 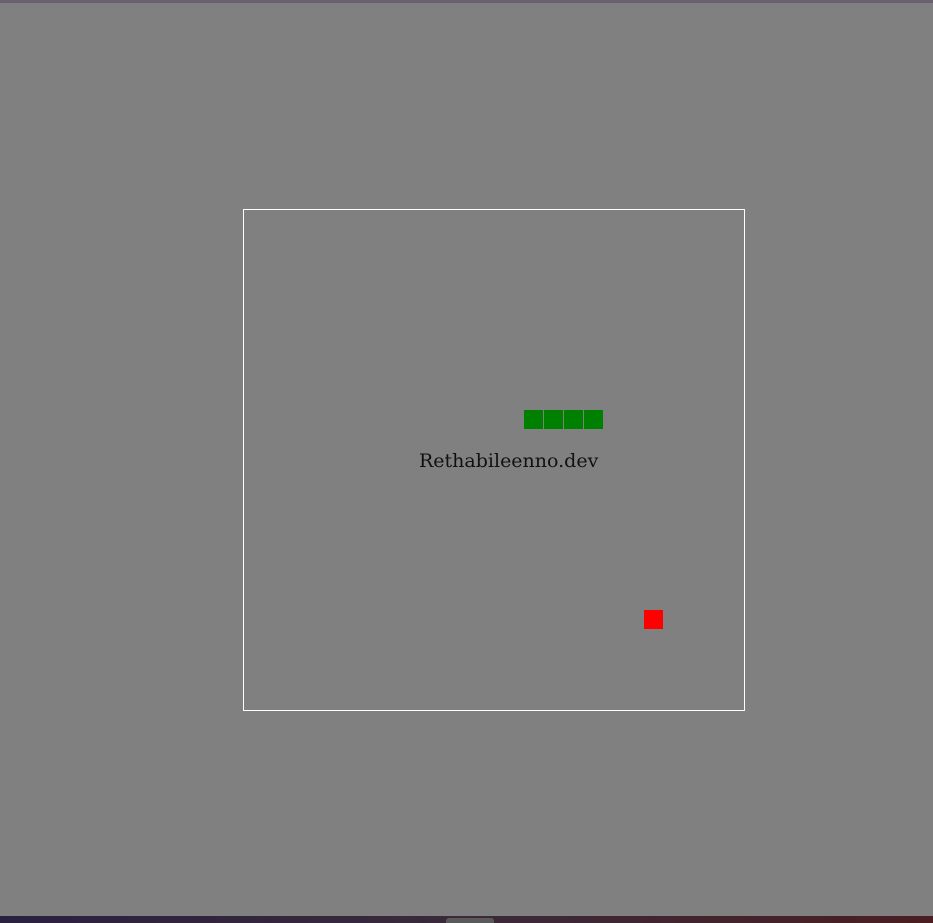 I want to click on watermark-text: Rethabileenno.dev, so click(x=509, y=461).